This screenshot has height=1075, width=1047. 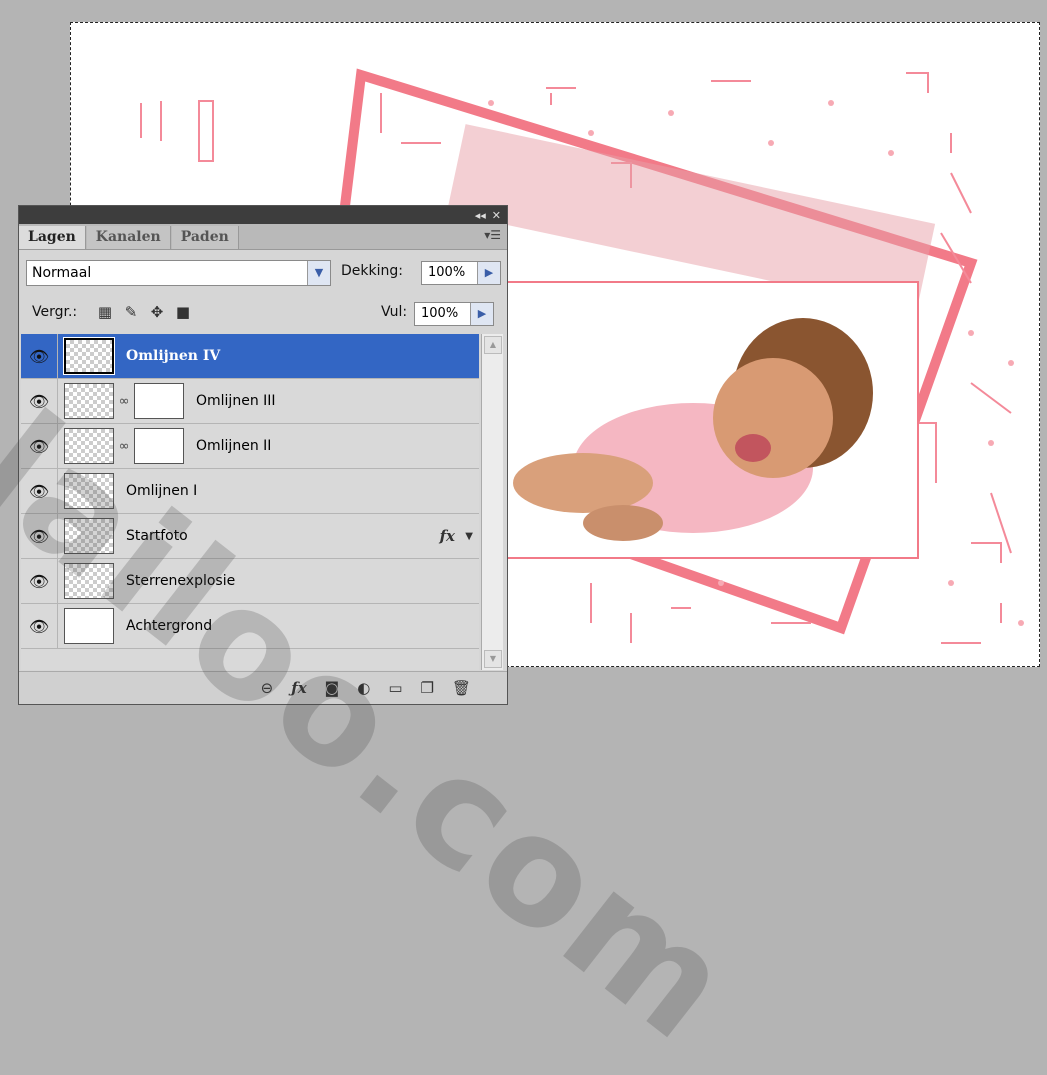 What do you see at coordinates (440, 313) in the screenshot?
I see `fill-value: 100%` at bounding box center [440, 313].